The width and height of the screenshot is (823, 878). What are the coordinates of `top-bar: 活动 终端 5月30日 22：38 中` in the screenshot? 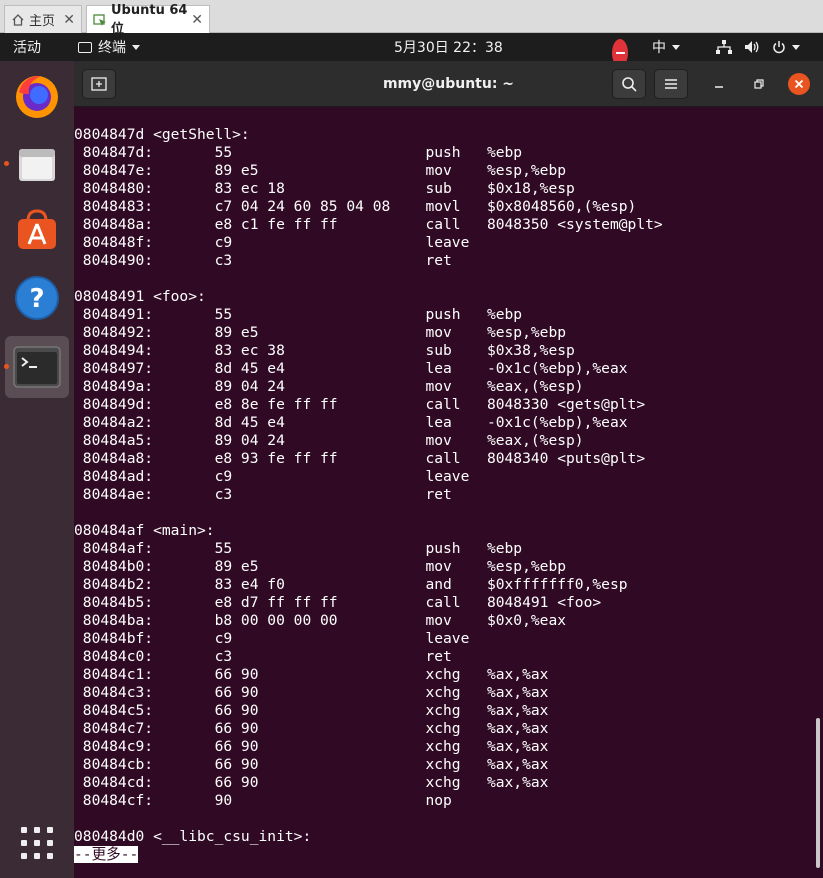 It's located at (411, 50).